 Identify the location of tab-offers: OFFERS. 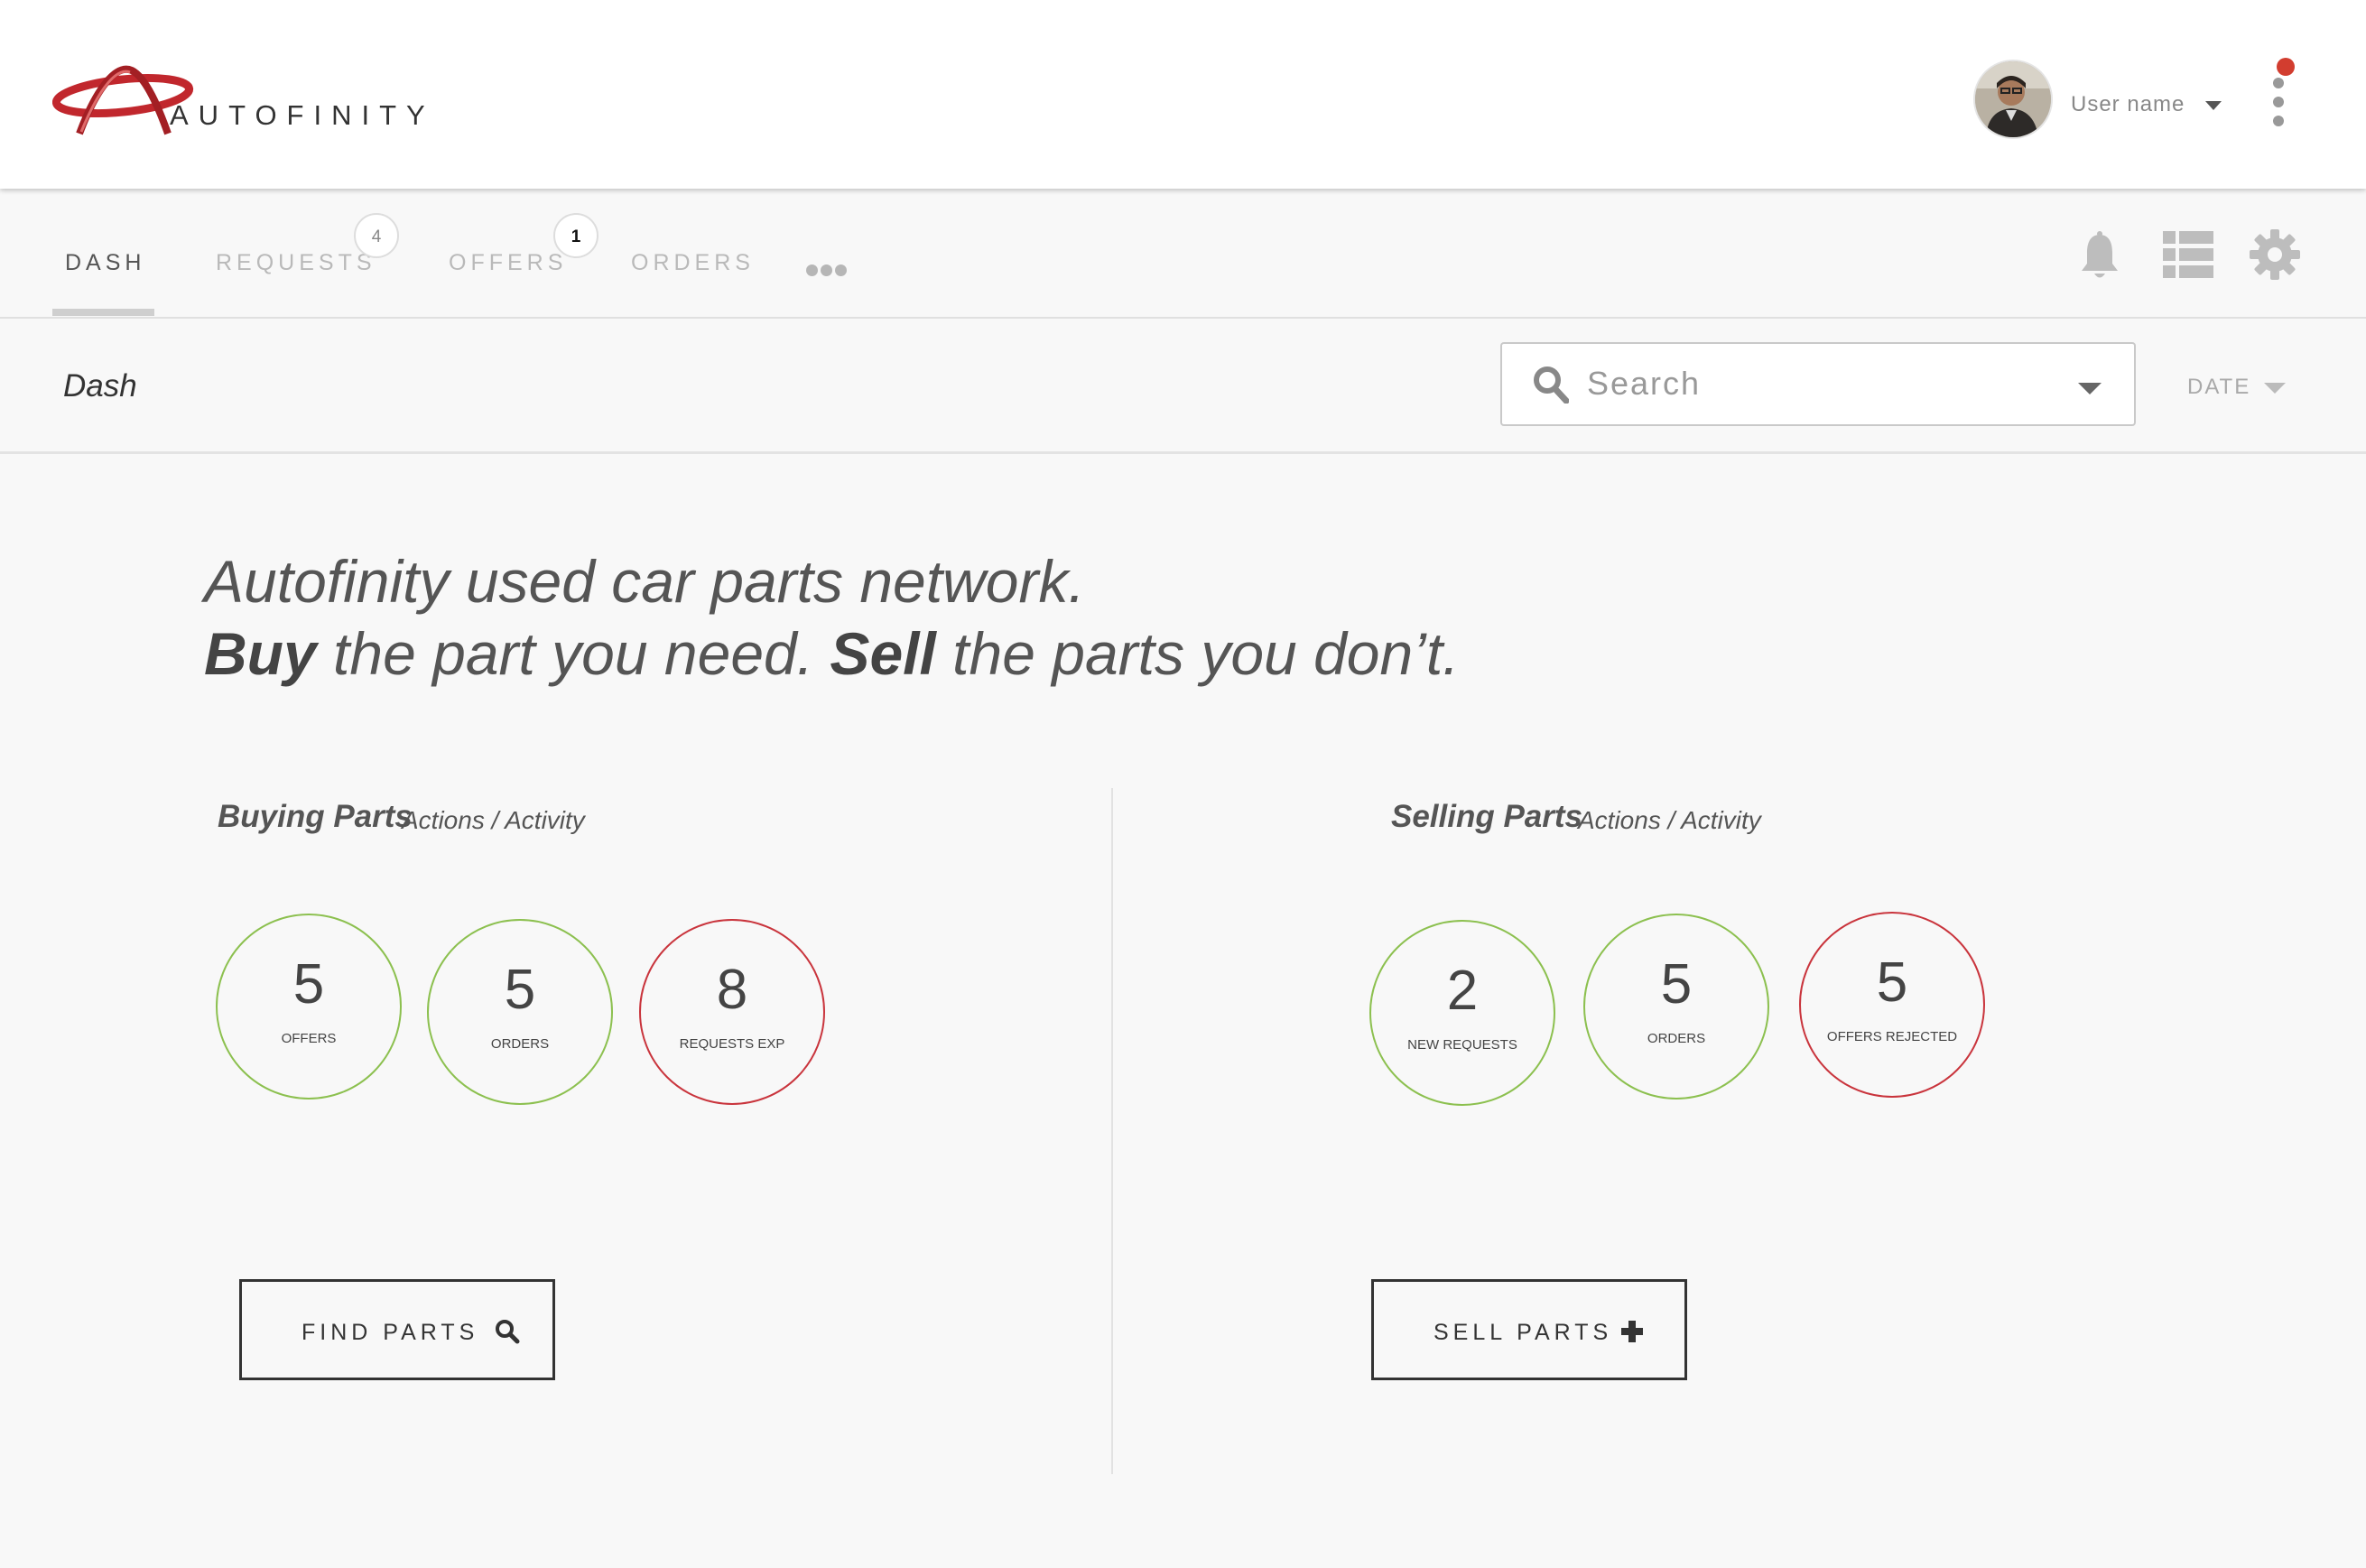
(508, 263).